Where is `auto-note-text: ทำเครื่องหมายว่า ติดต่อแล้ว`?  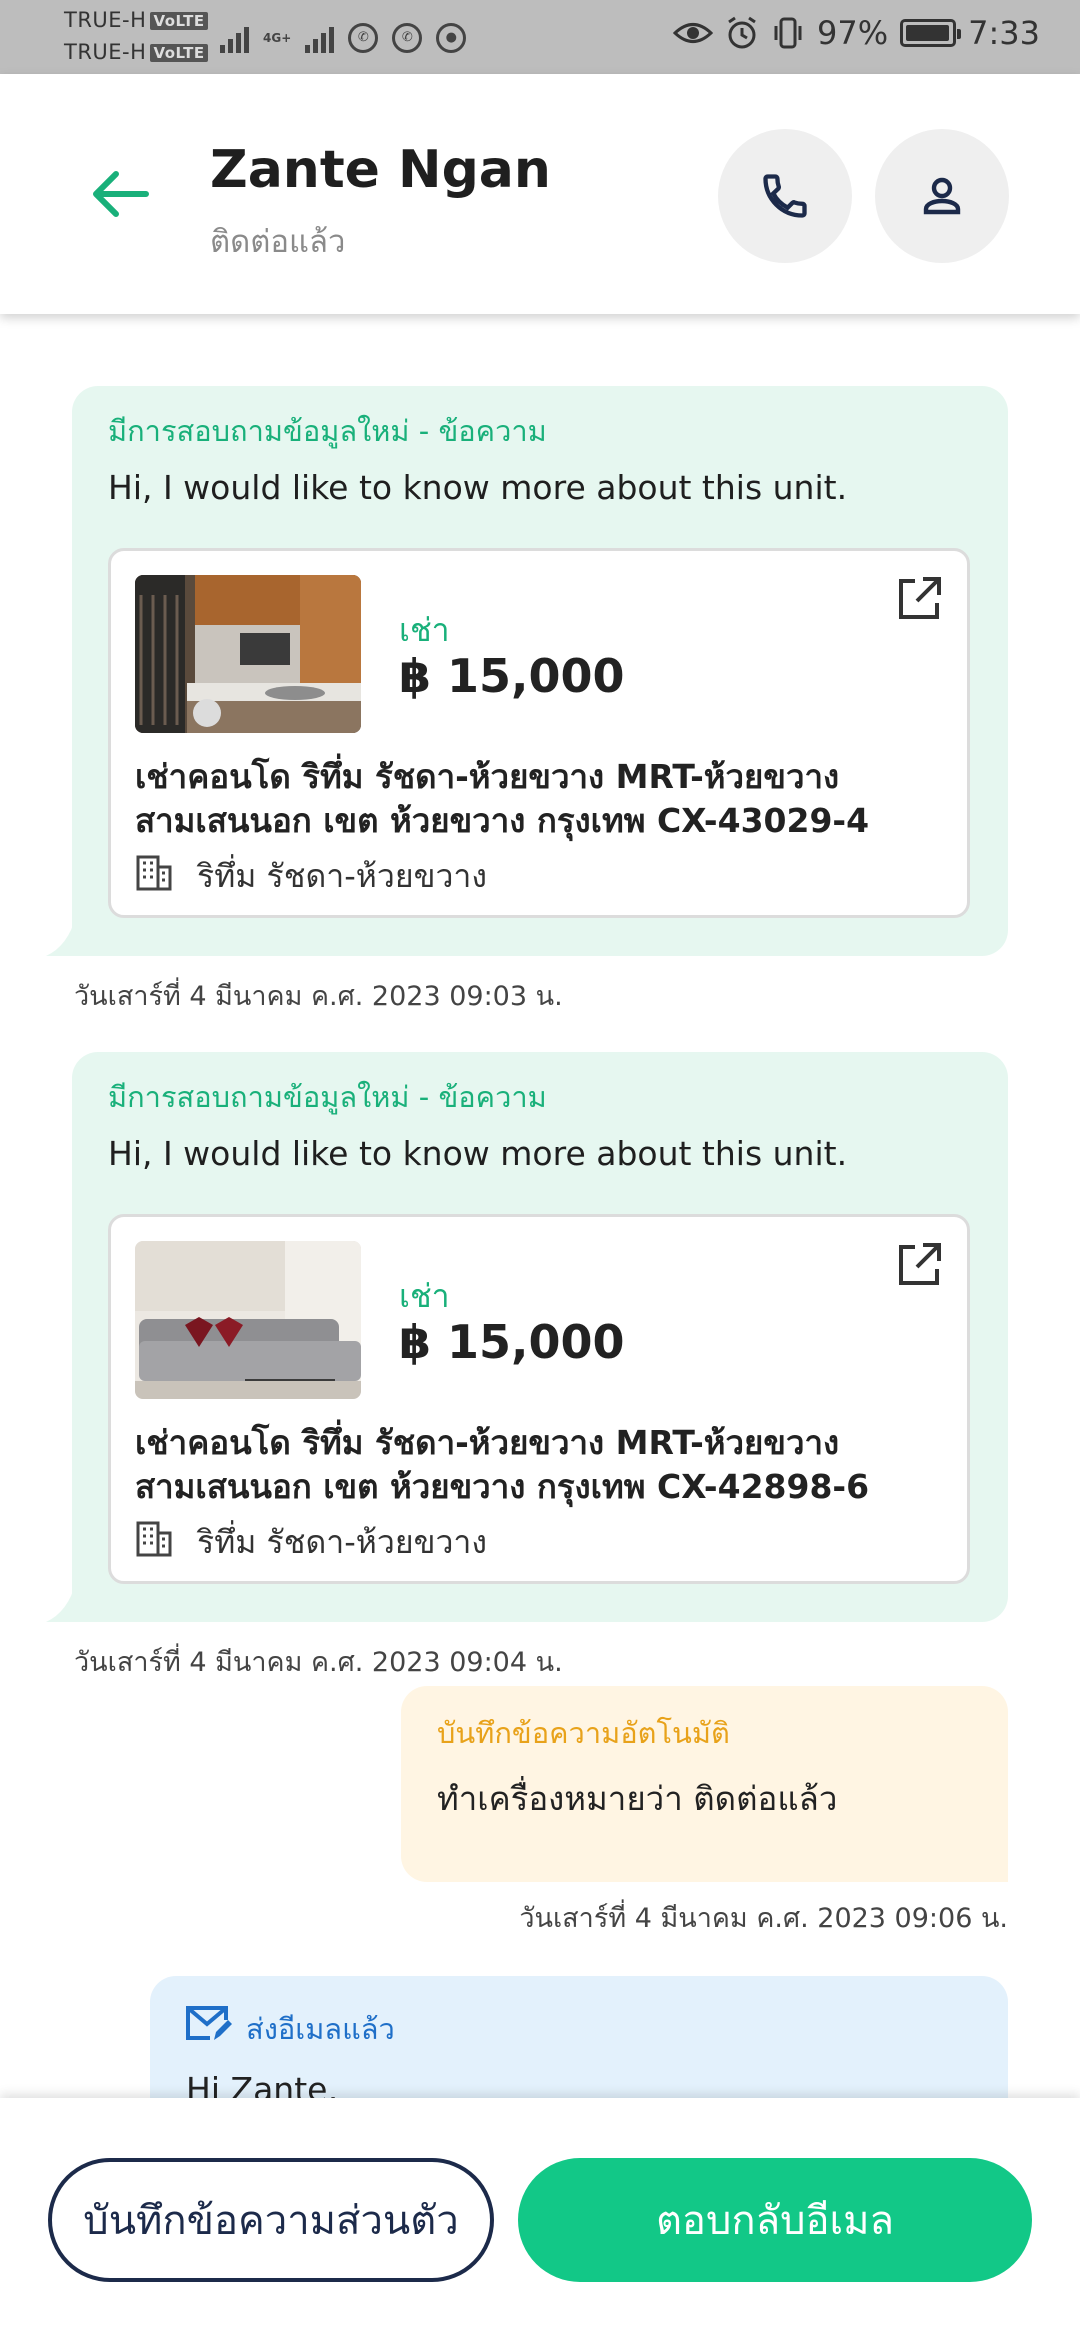 auto-note-text: ทำเครื่องหมายว่า ติดต่อแล้ว is located at coordinates (637, 1798).